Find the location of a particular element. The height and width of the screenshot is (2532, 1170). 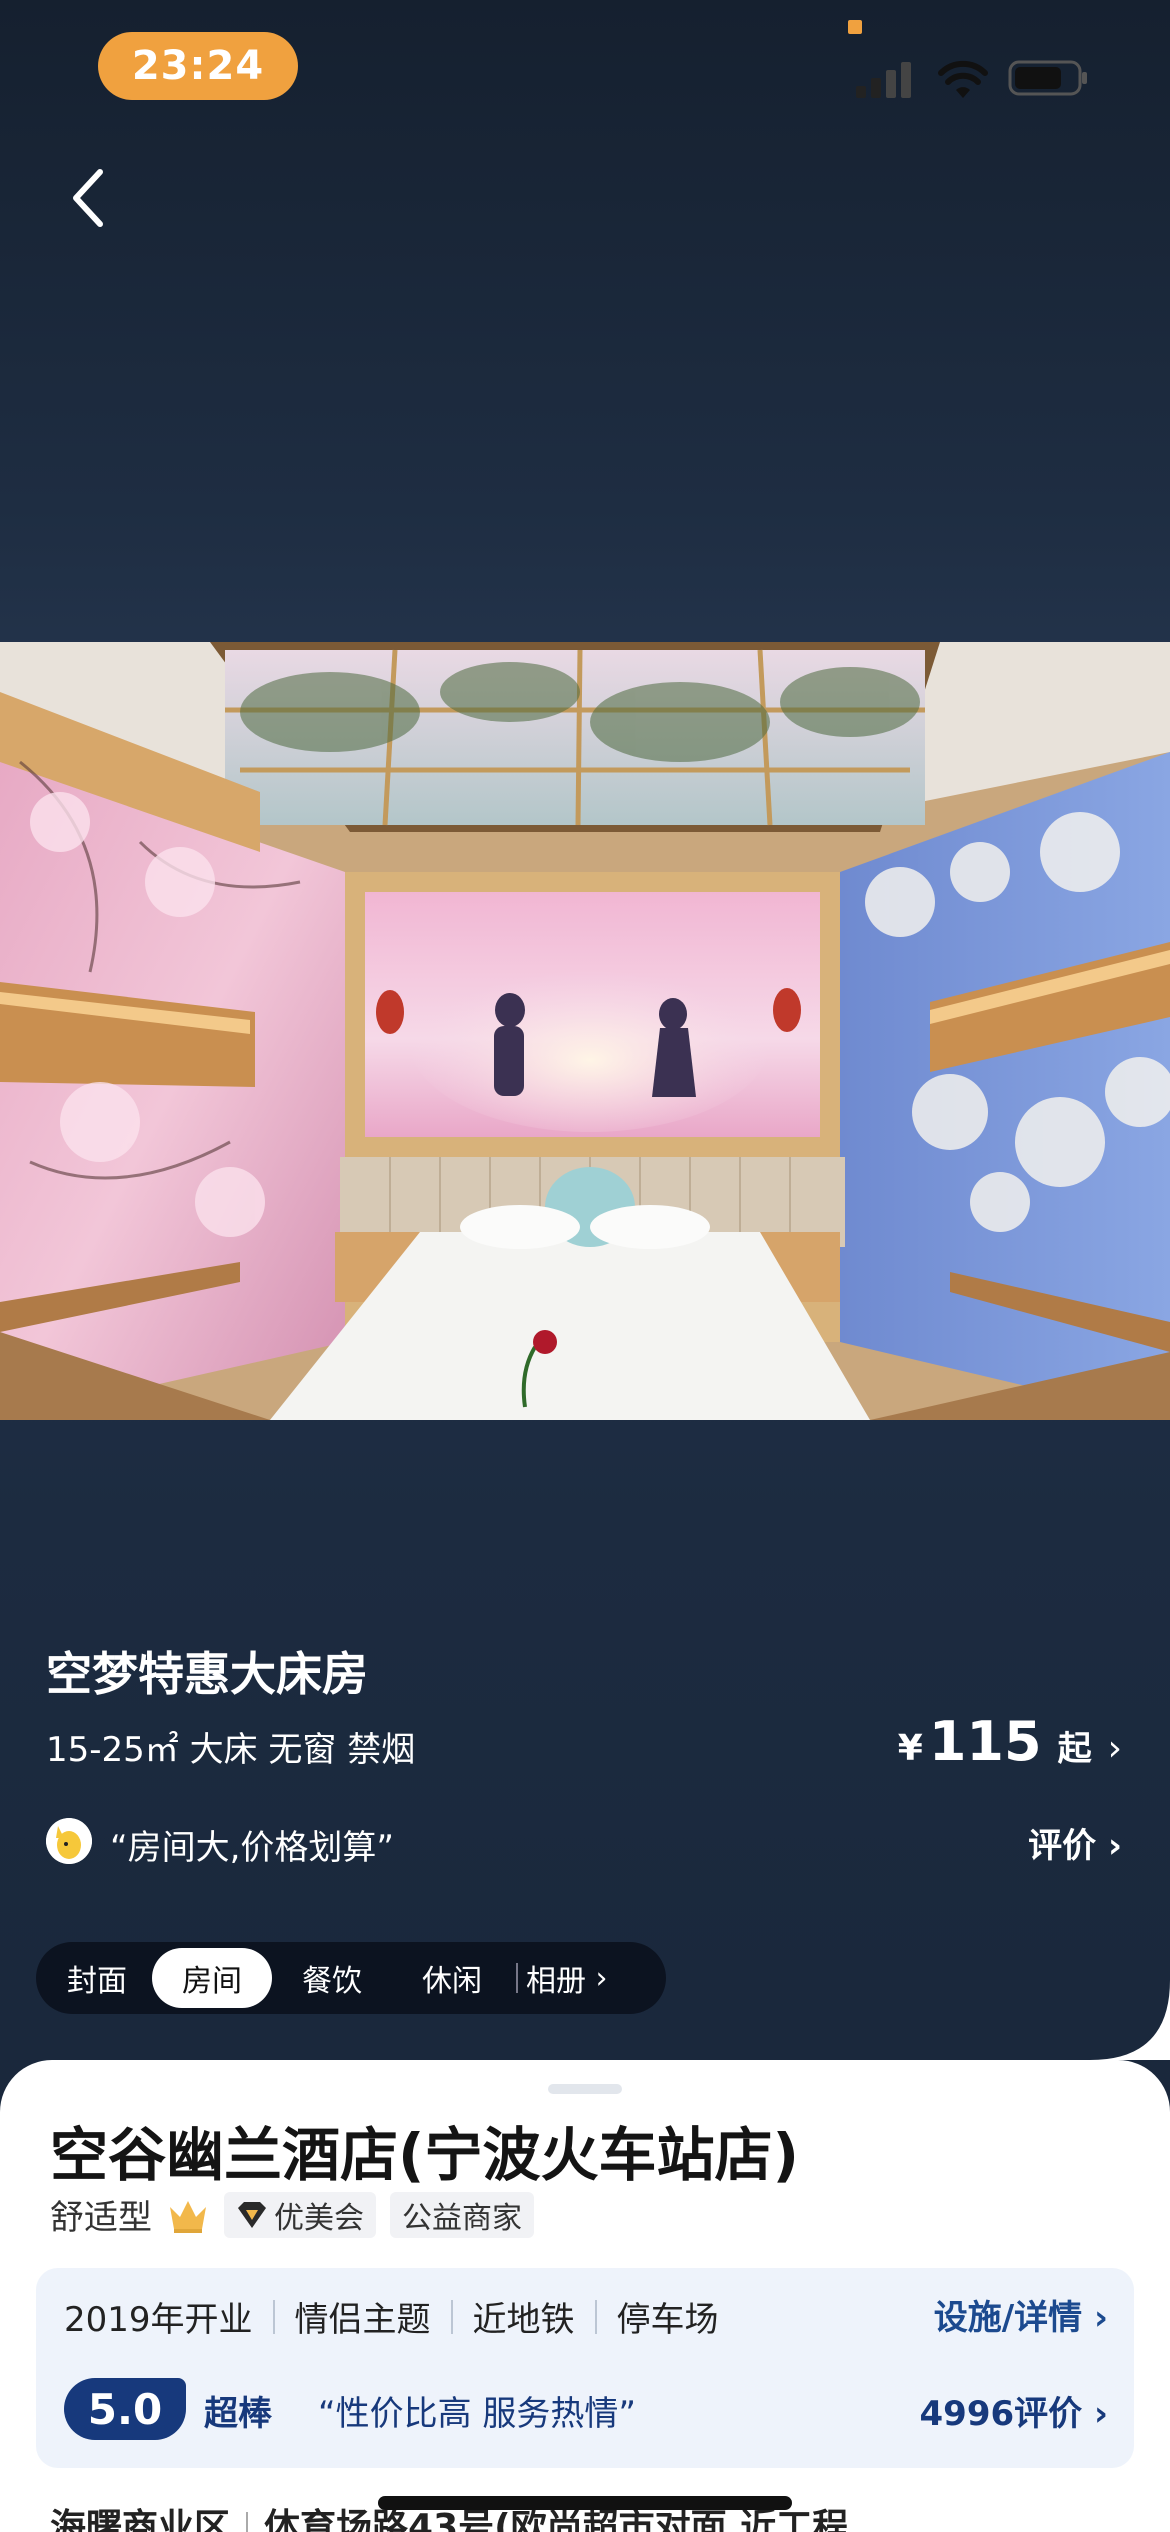

tab-album: 相册 › is located at coordinates (576, 1978).